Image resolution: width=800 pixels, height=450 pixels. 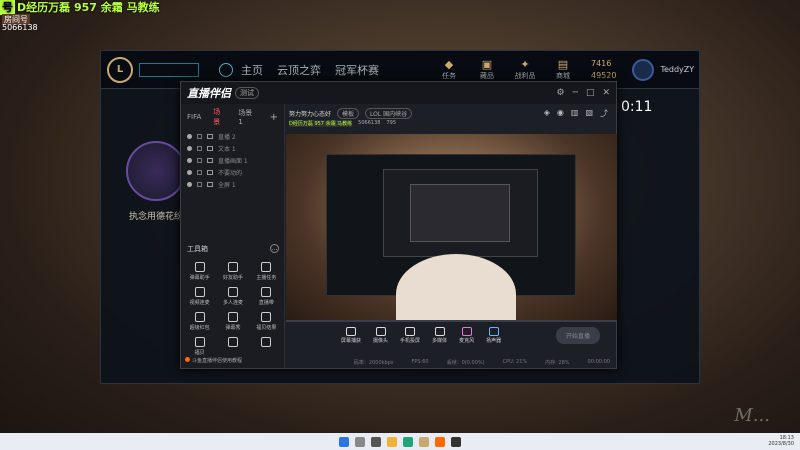 What do you see at coordinates (410, 331) in the screenshot?
I see `phone-icon` at bounding box center [410, 331].